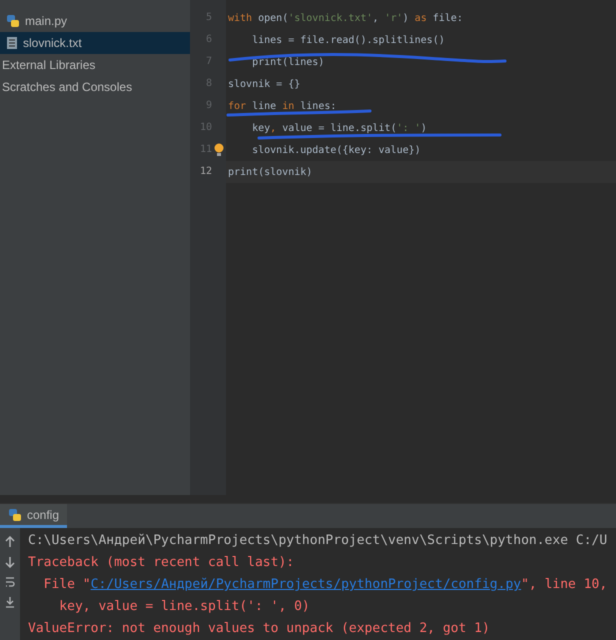 The image size is (616, 640). What do you see at coordinates (10, 542) in the screenshot?
I see `up-arrow-icon` at bounding box center [10, 542].